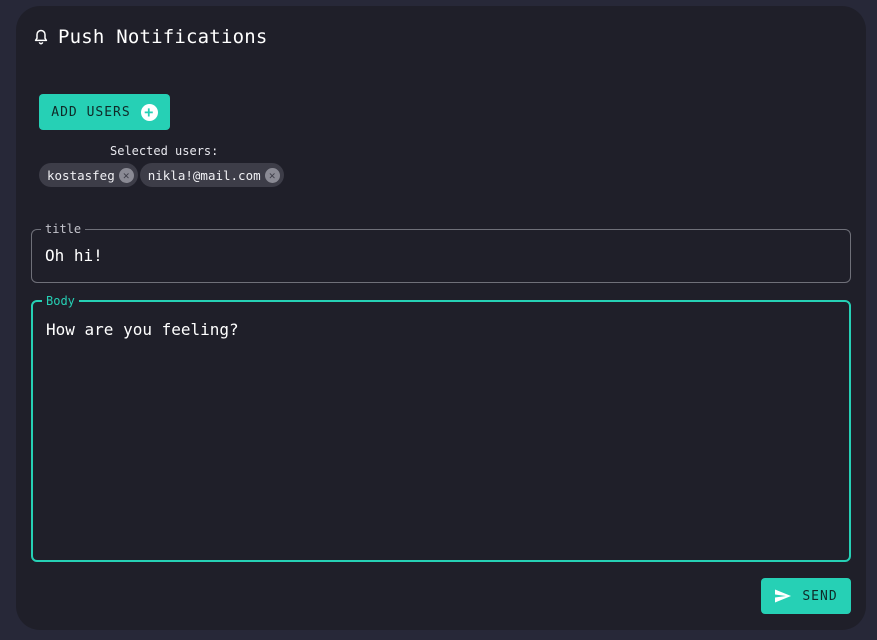 The image size is (877, 640). Describe the element at coordinates (163, 37) in the screenshot. I see `page-title: Push Notifications` at that location.